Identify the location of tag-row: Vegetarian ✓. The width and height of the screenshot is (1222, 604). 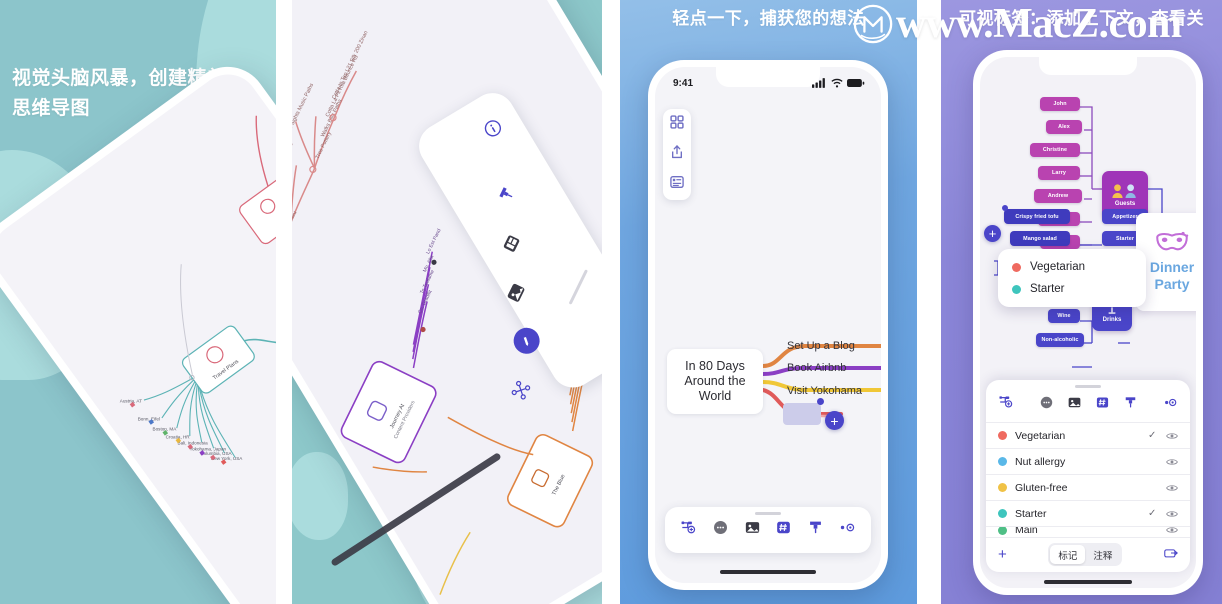
(1088, 435).